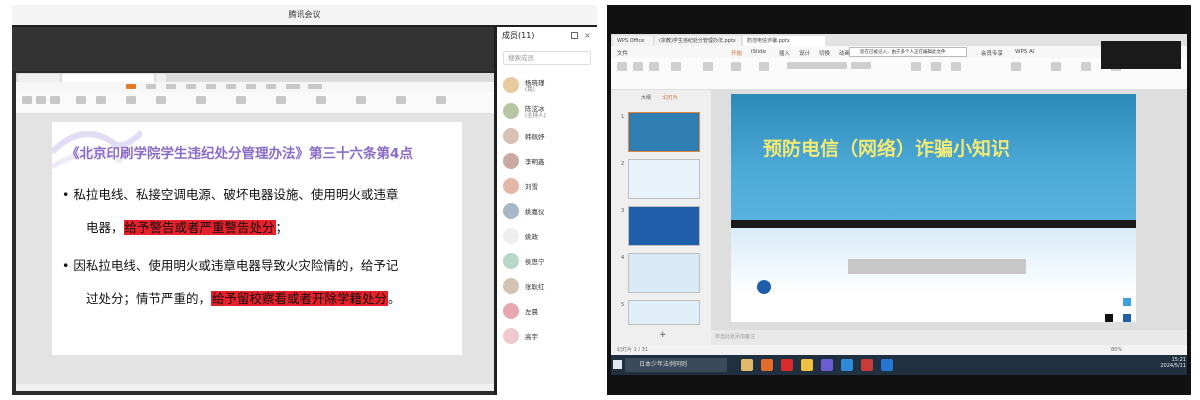  What do you see at coordinates (1024, 52) in the screenshot?
I see `menu-wps-ai: WPS AI` at bounding box center [1024, 52].